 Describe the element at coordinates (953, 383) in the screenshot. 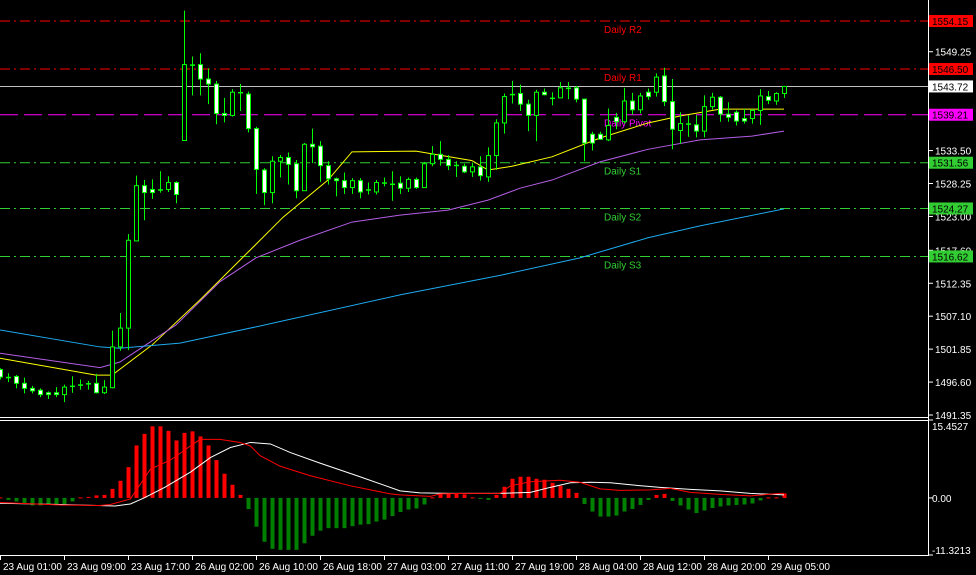

I see `price-tick-label: 1496.60` at that location.